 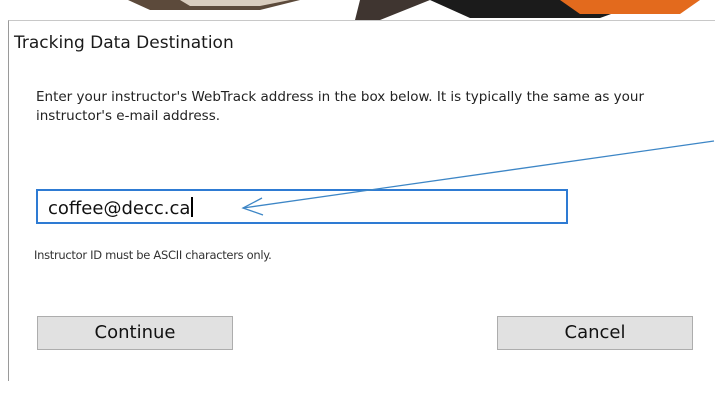 I want to click on webtrack-address-input: coffee@decc.ca, so click(x=302, y=206).